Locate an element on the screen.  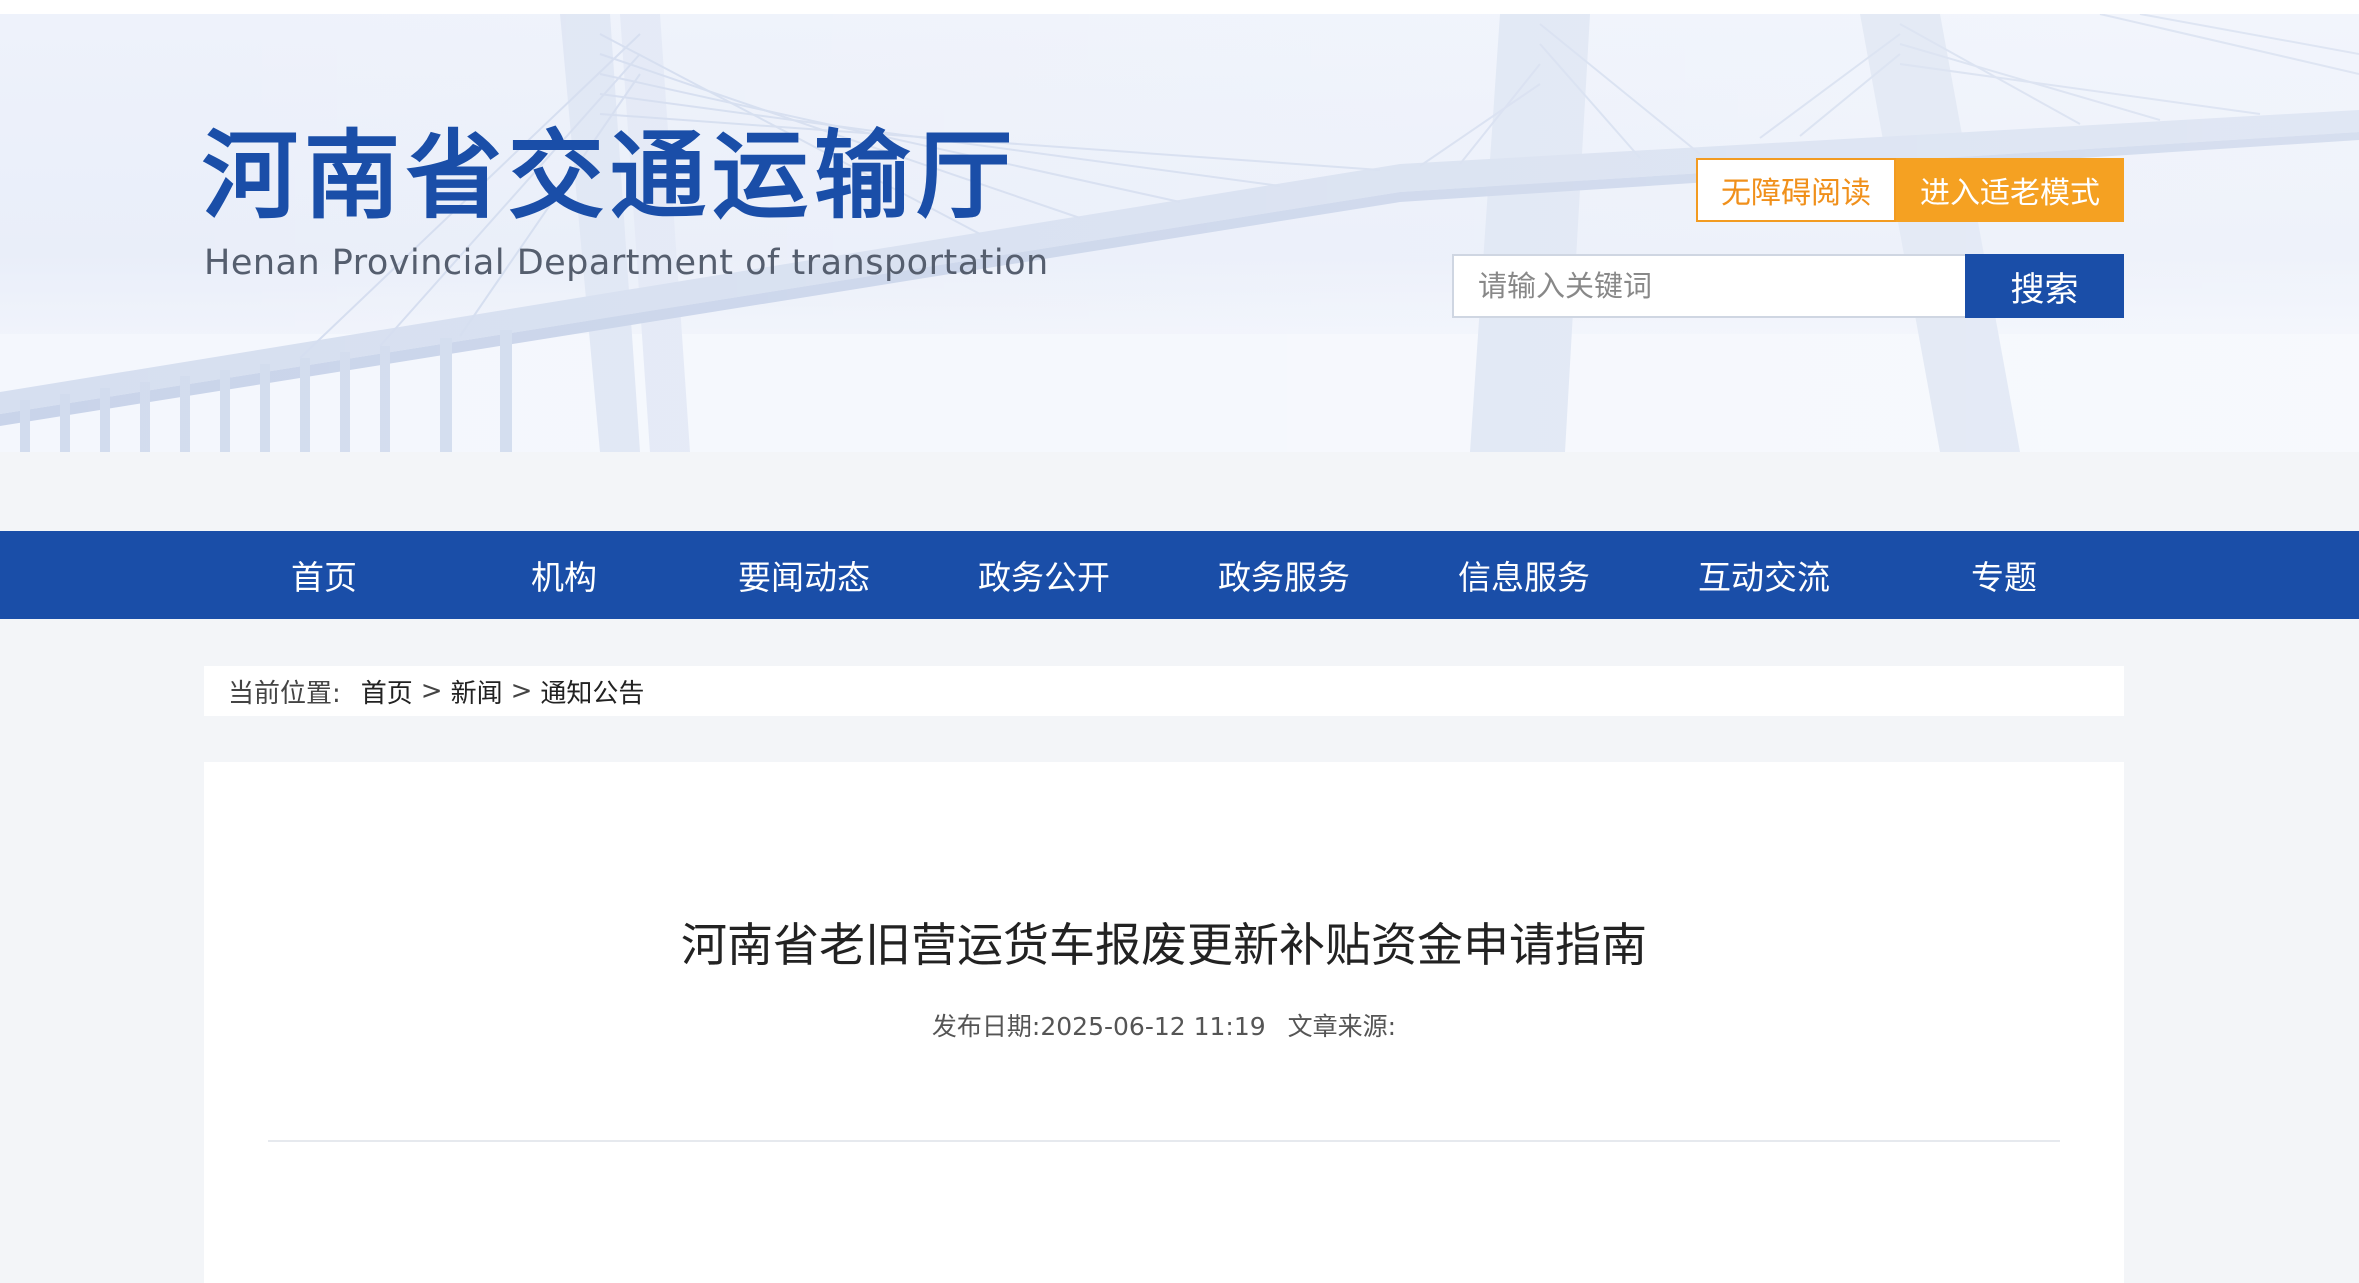
search-box: 搜索 is located at coordinates (1788, 286).